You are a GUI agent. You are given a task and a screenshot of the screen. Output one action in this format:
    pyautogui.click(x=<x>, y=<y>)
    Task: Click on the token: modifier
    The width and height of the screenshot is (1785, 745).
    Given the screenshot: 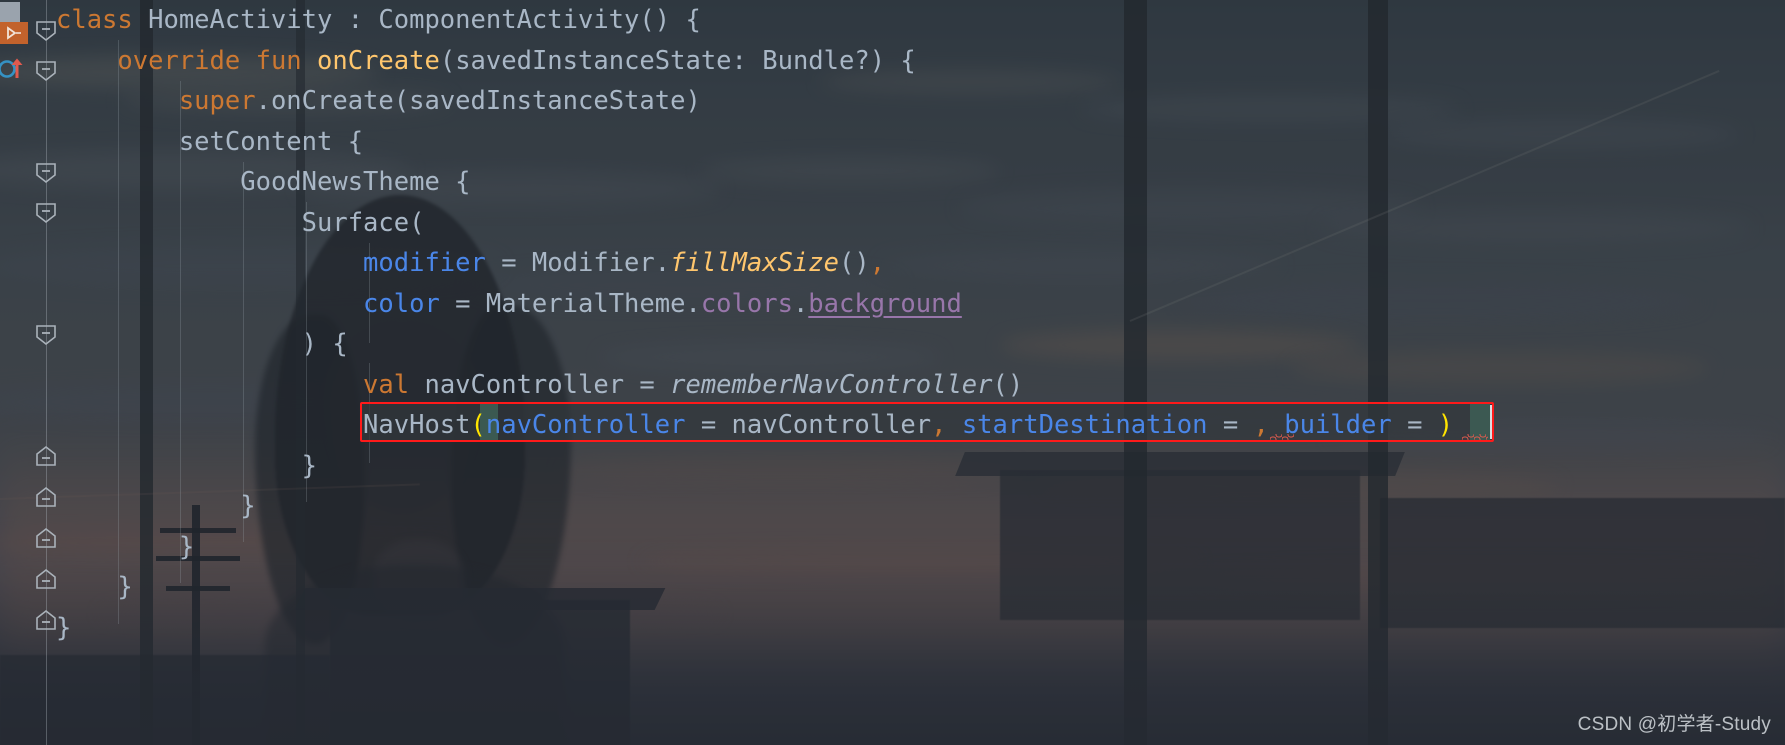 What is the action you would take?
    pyautogui.click(x=424, y=263)
    